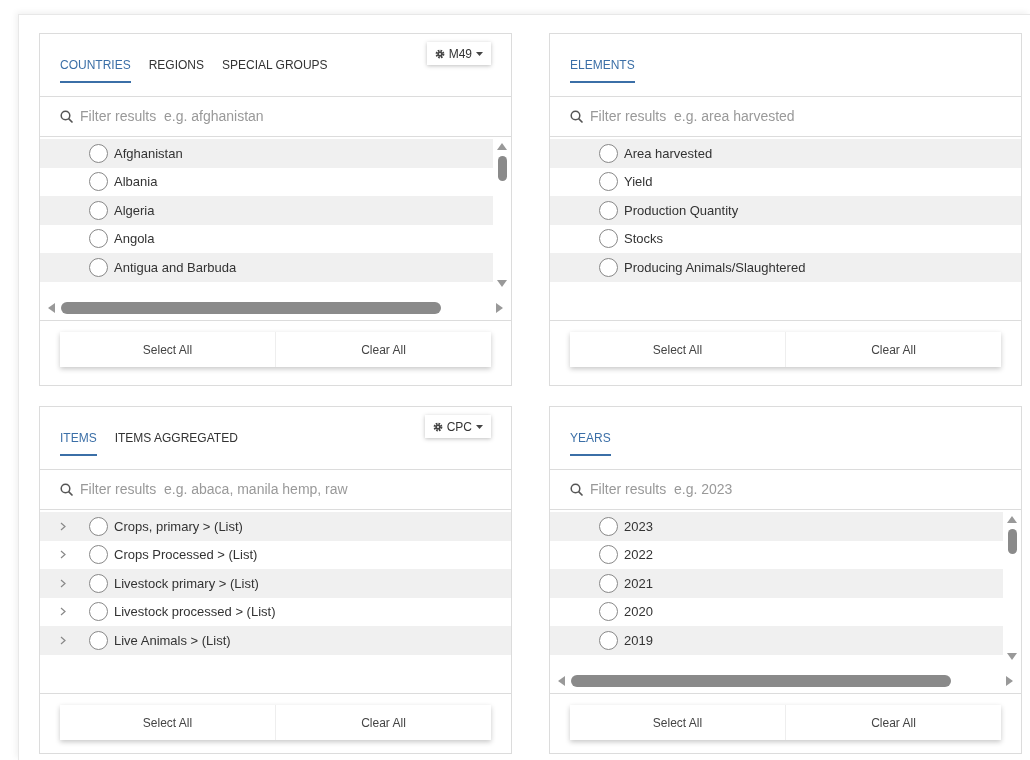 The image size is (1030, 760). What do you see at coordinates (266, 153) in the screenshot?
I see `list-item: Afghanistan` at bounding box center [266, 153].